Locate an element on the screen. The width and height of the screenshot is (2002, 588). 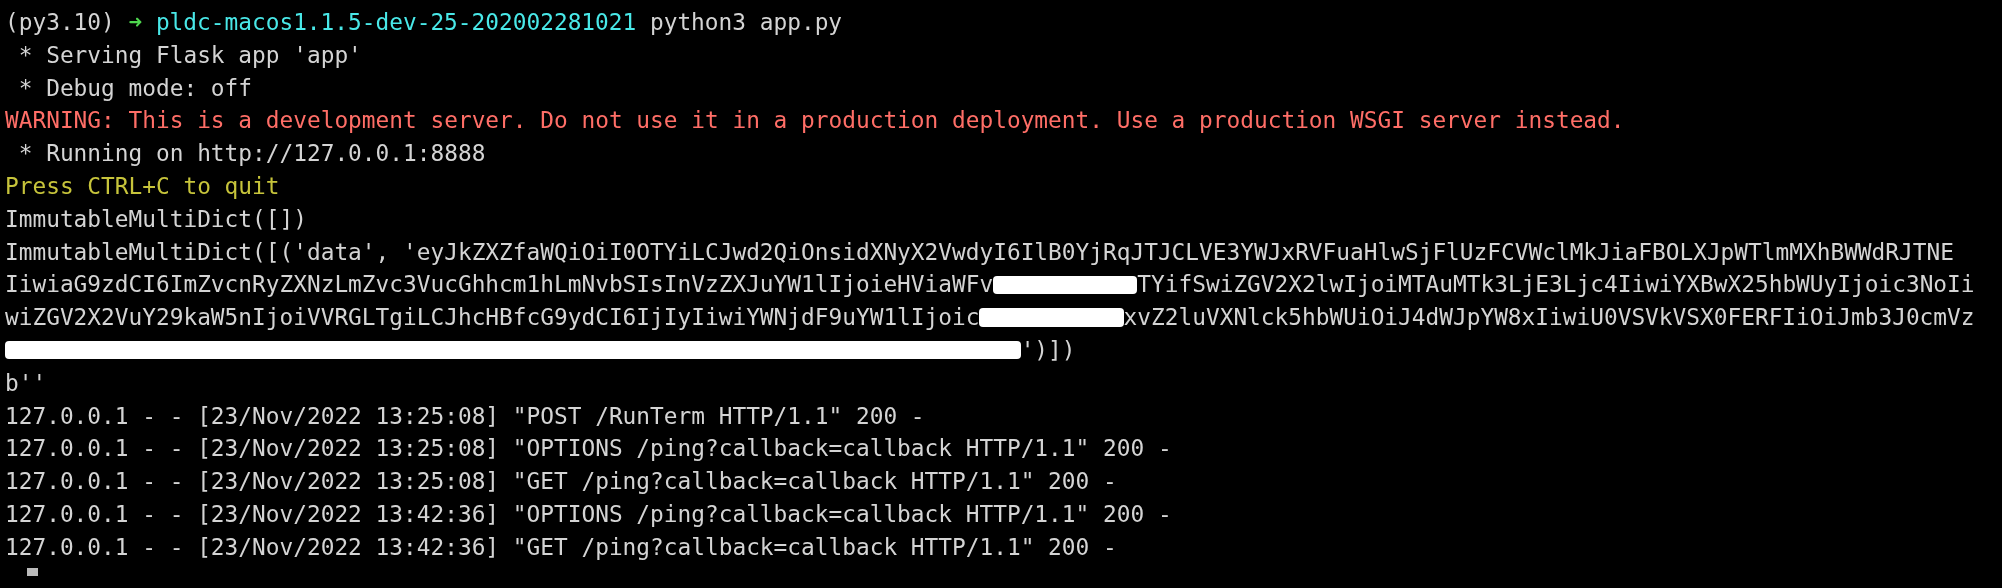
output-text: 127.0.0.1 - - [23/Nov/2022 13:25:08] "POST /RunTerm HTTP/1.1" 200 - is located at coordinates (465, 416).